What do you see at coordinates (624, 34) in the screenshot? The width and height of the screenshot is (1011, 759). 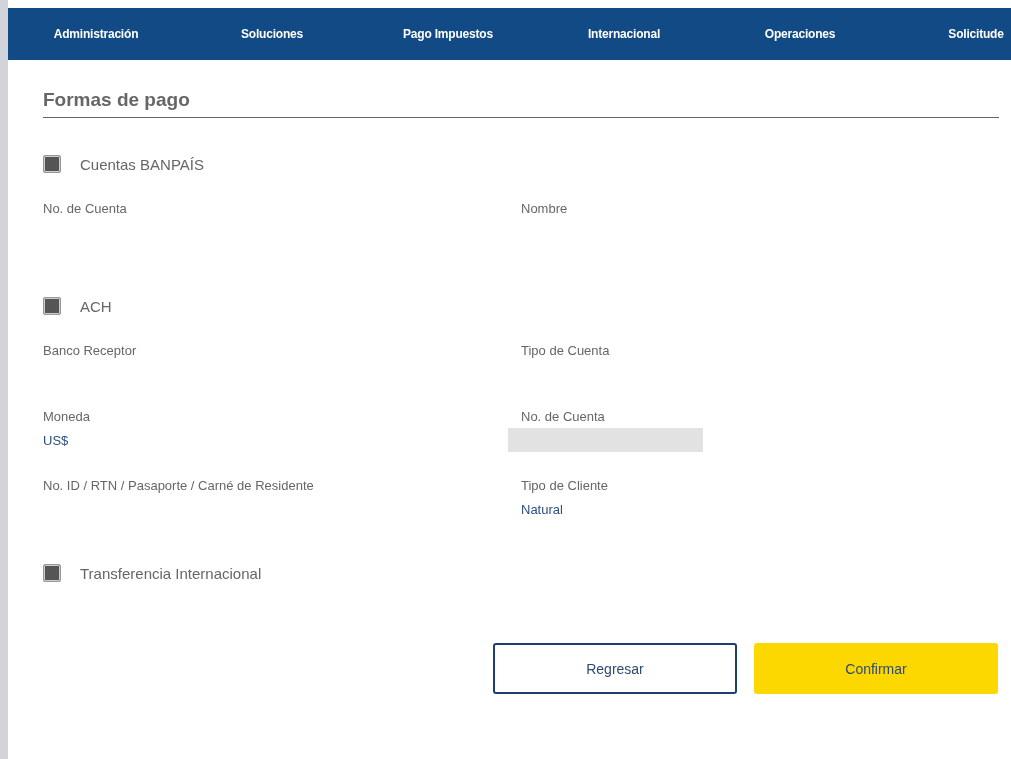 I see `nav-link: Internacional` at bounding box center [624, 34].